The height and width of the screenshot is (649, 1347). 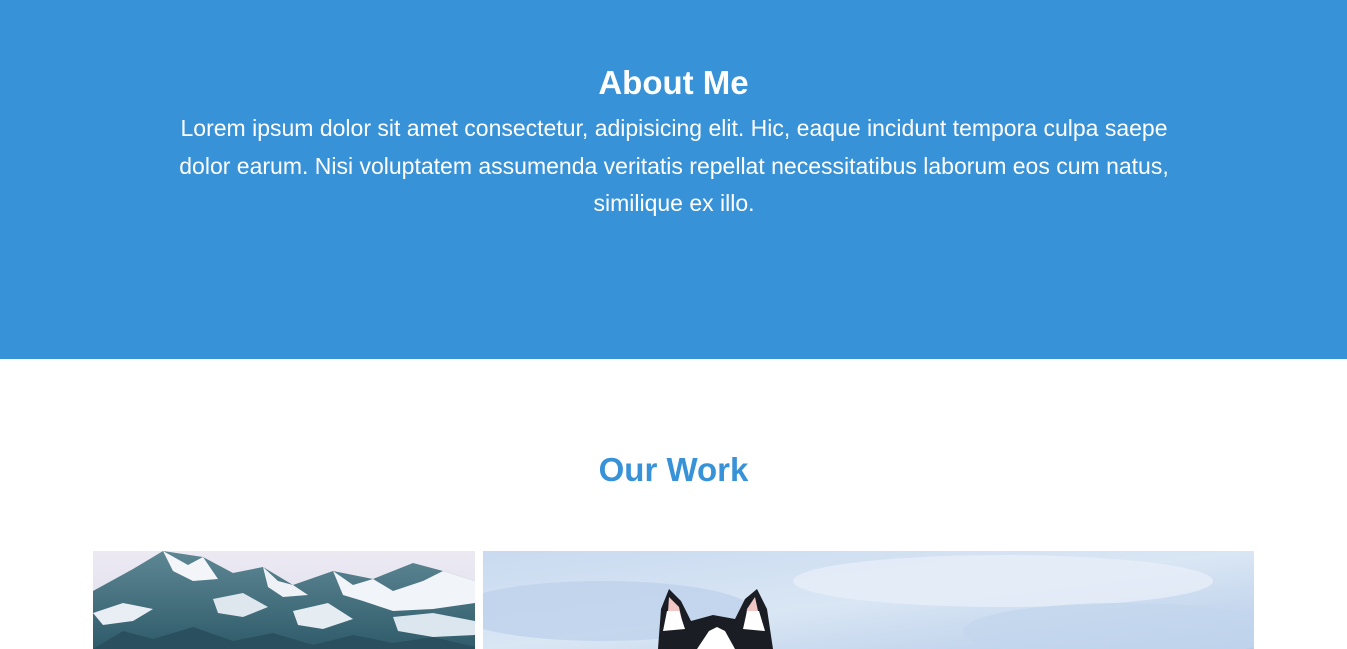 I want to click on husky-dog-image, so click(x=868, y=600).